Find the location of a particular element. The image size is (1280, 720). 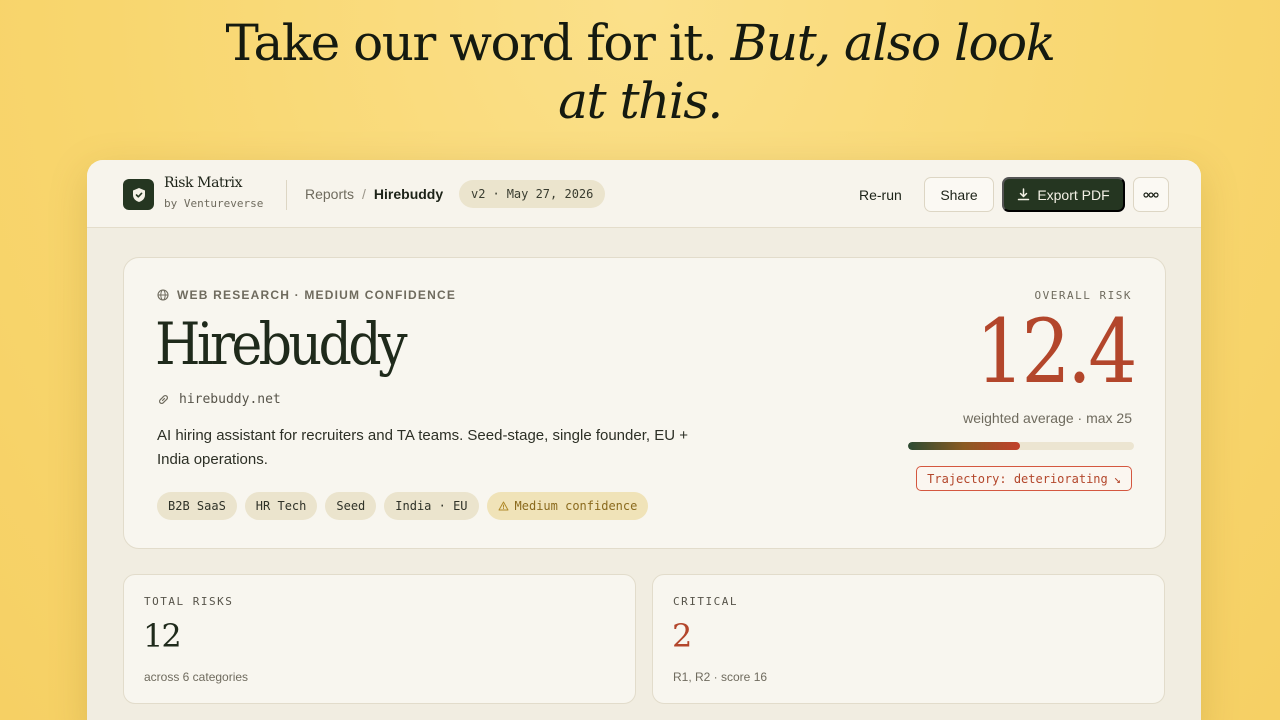

trajectory-badge: Trajectory: deteriorating ↘ is located at coordinates (1024, 478).